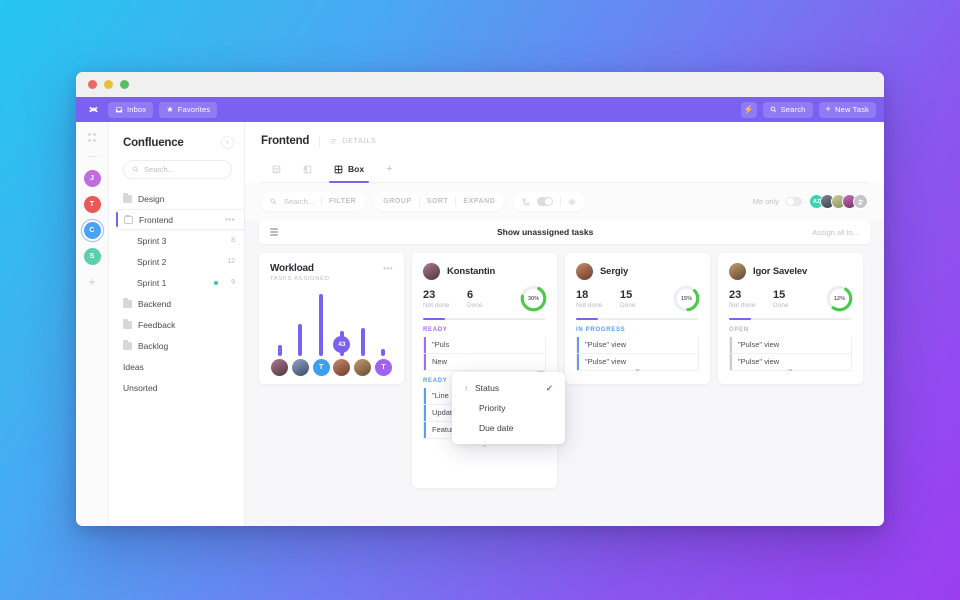 This screenshot has height=600, width=960. Describe the element at coordinates (787, 109) in the screenshot. I see `search-button: Search` at that location.